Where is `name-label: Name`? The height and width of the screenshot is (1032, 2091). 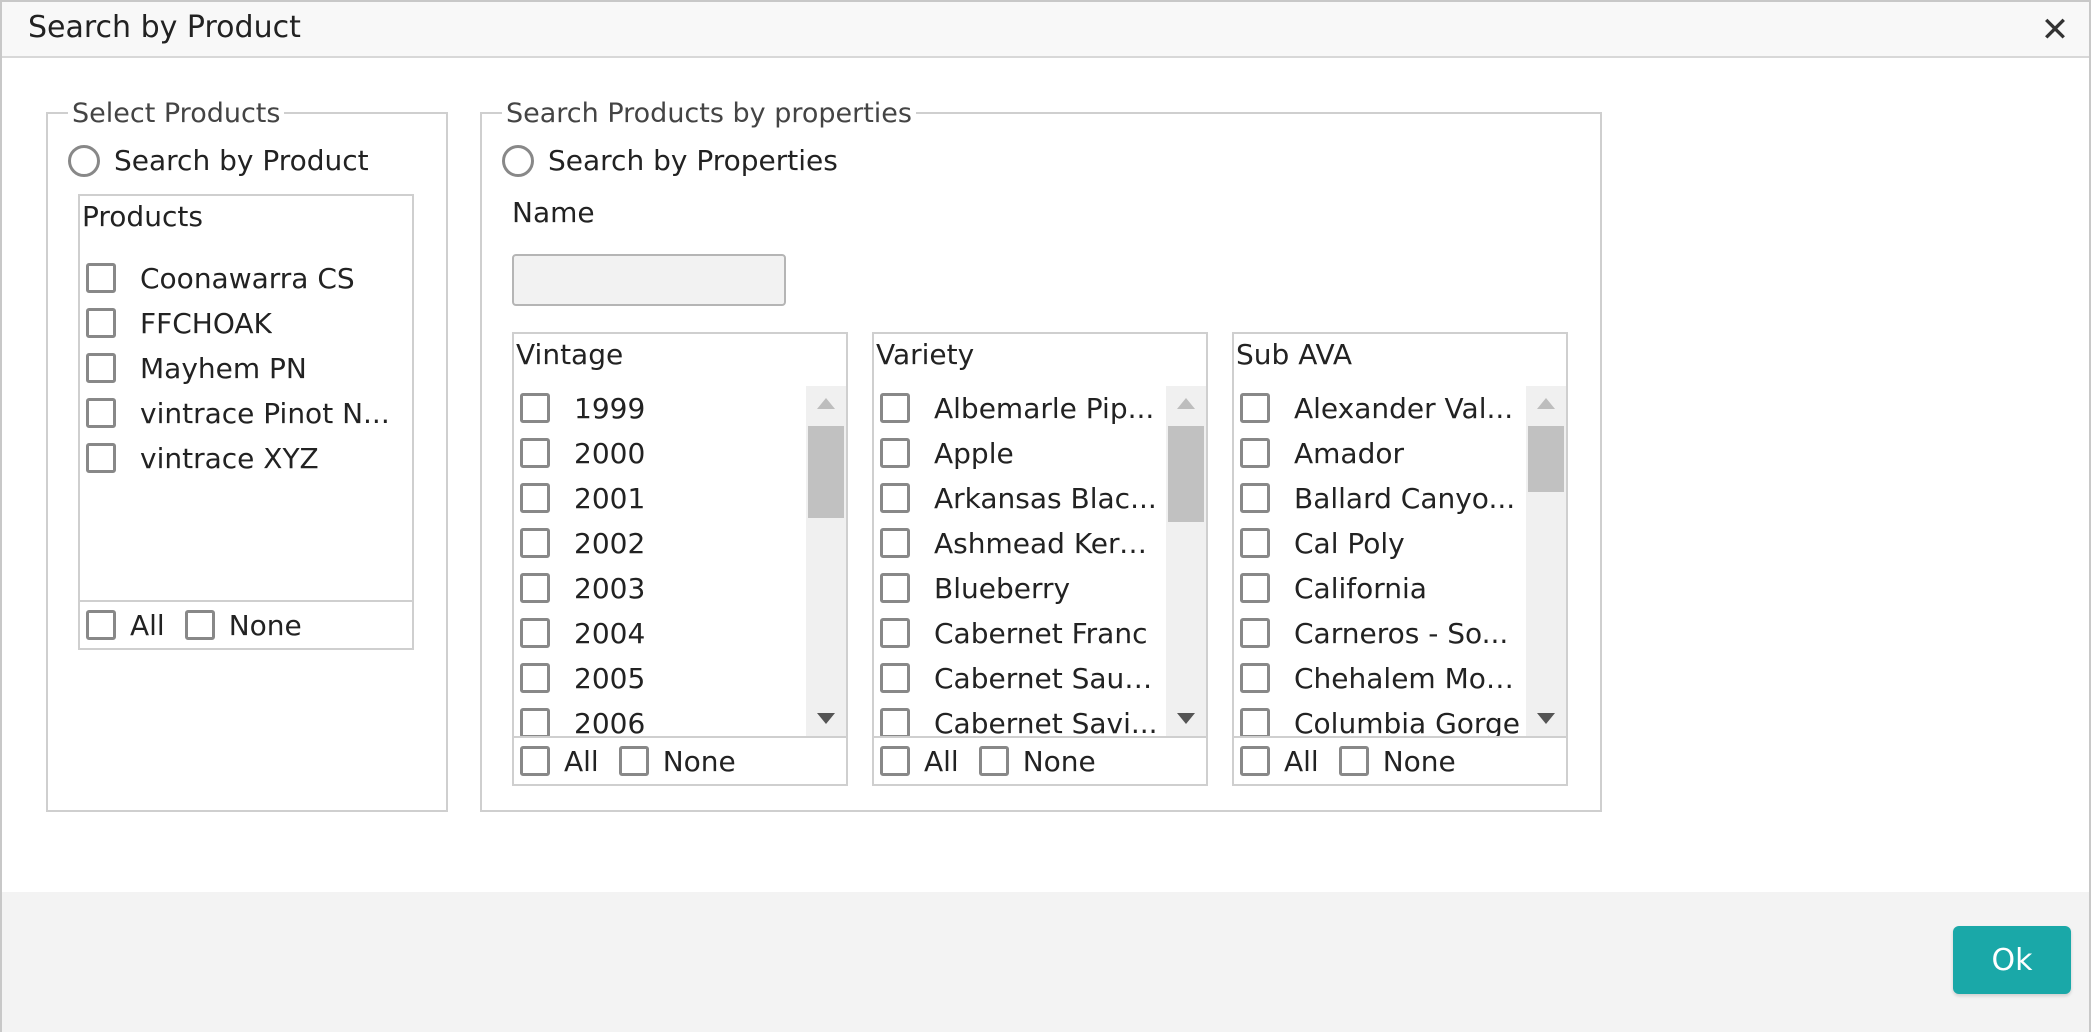 name-label: Name is located at coordinates (553, 212).